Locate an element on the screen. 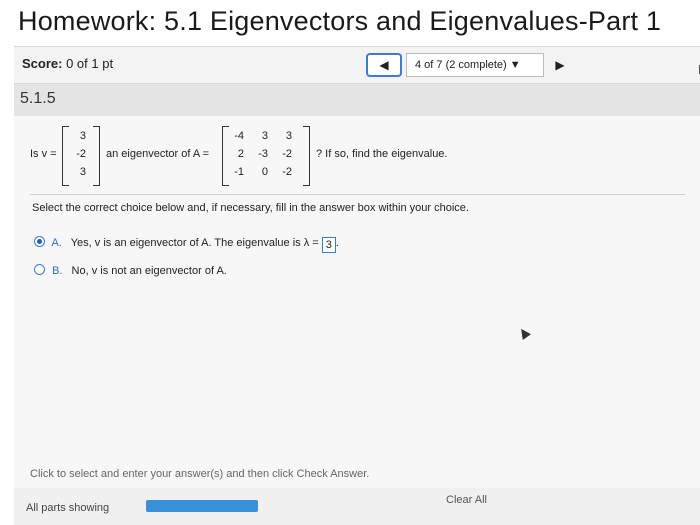 This screenshot has width=700, height=525. parts-showing-label: All parts showing is located at coordinates (68, 508).